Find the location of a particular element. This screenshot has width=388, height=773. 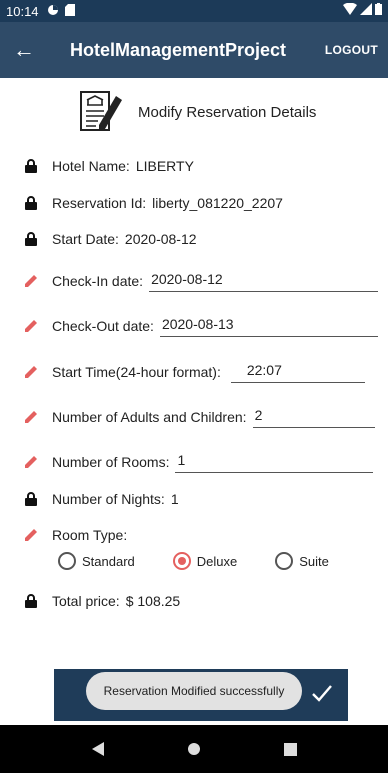

checkout-label: Check-Out date: is located at coordinates (103, 326).